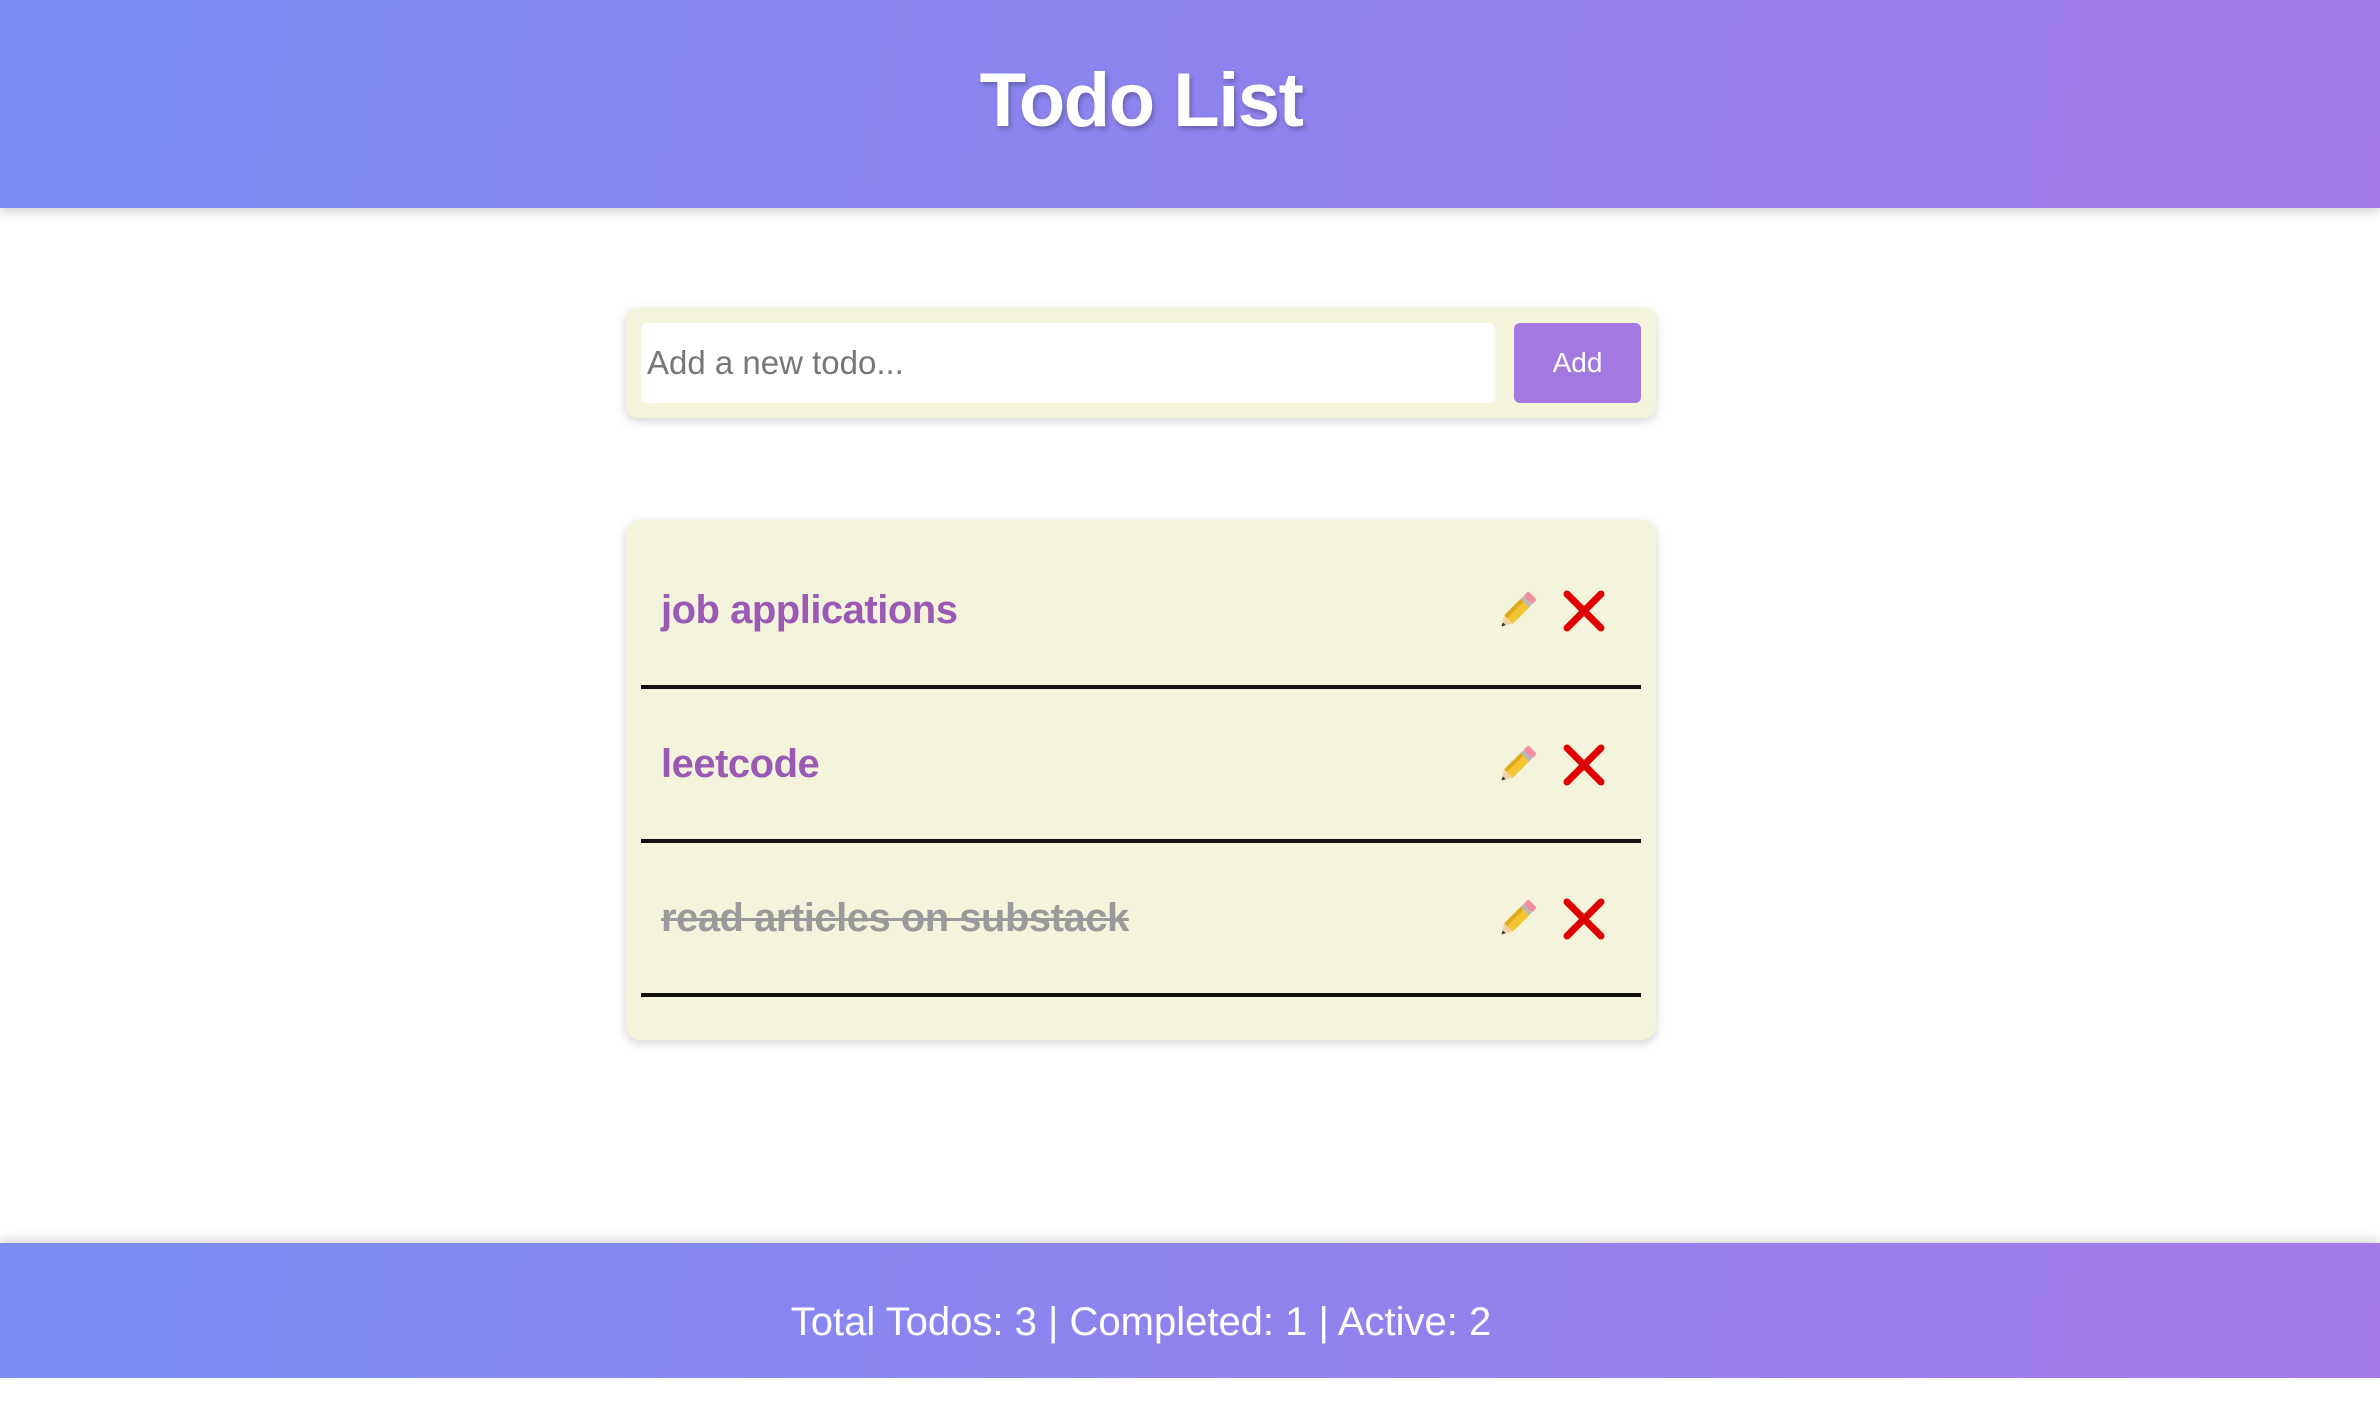 Image resolution: width=2380 pixels, height=1401 pixels. What do you see at coordinates (895, 918) in the screenshot?
I see `todo-text: read articles on substack` at bounding box center [895, 918].